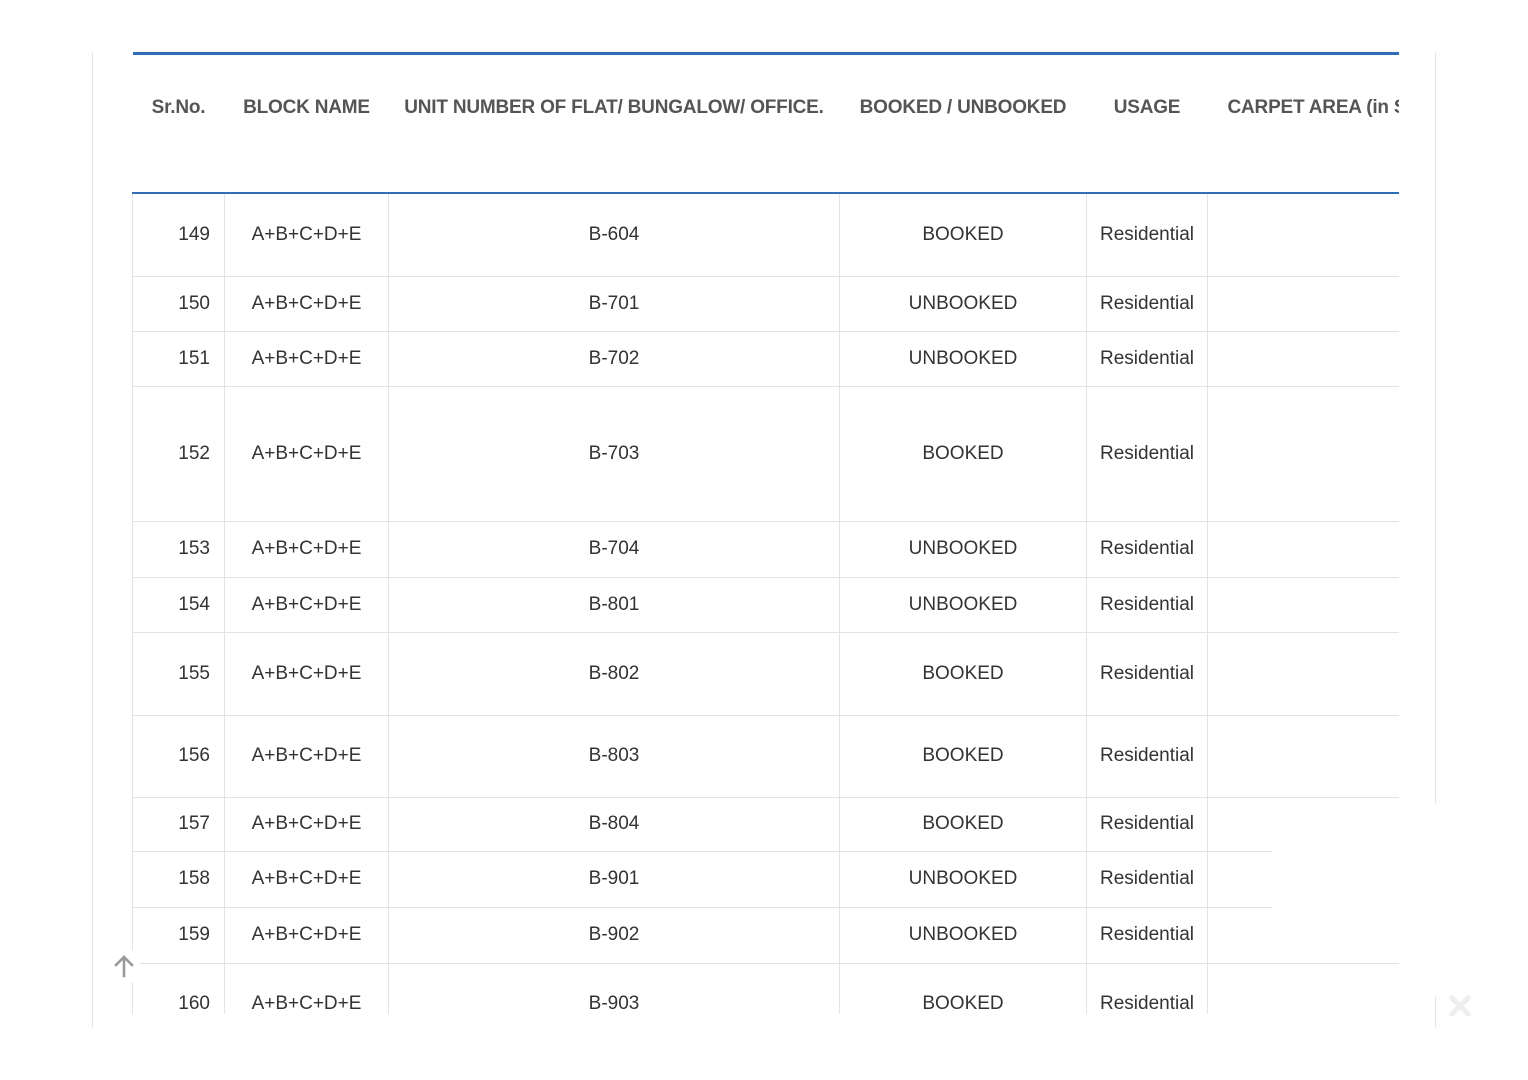 The height and width of the screenshot is (1080, 1528). I want to click on cell-sr-no: 160, so click(178, 988).